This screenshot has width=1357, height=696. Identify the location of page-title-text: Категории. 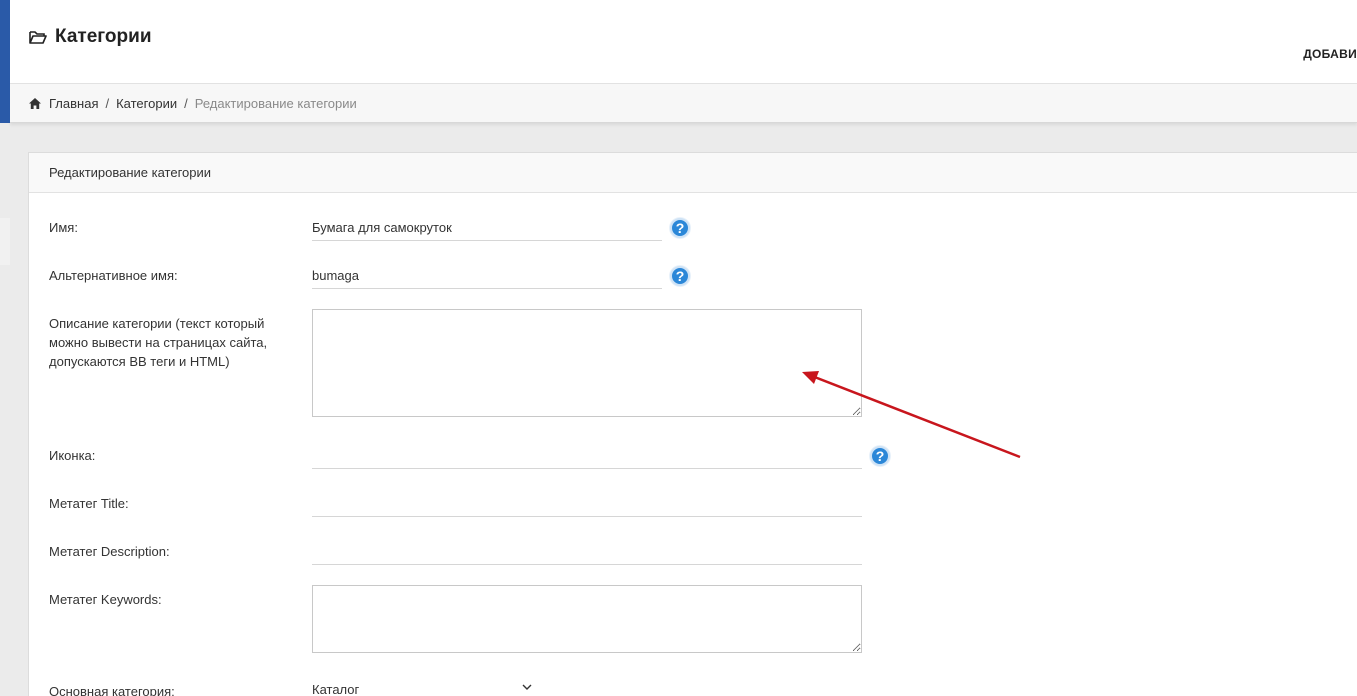
(103, 36).